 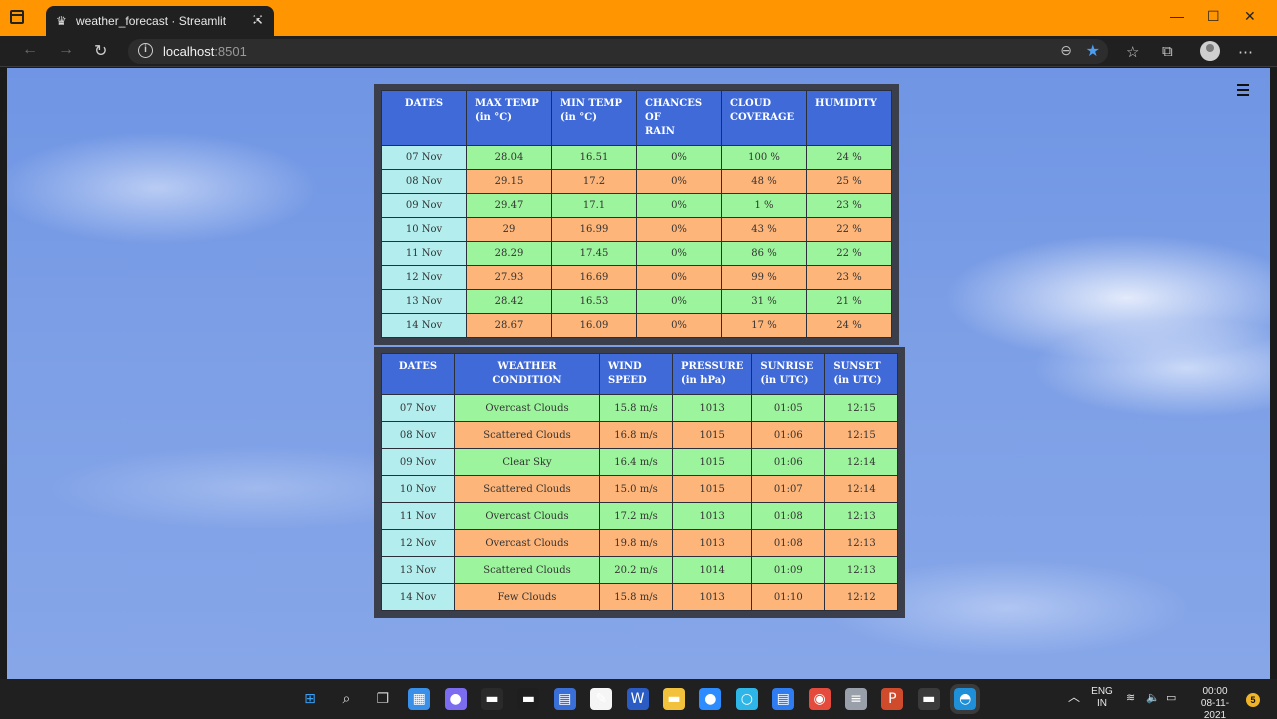 What do you see at coordinates (564, 699) in the screenshot?
I see `dev-cpp-icon: ▤` at bounding box center [564, 699].